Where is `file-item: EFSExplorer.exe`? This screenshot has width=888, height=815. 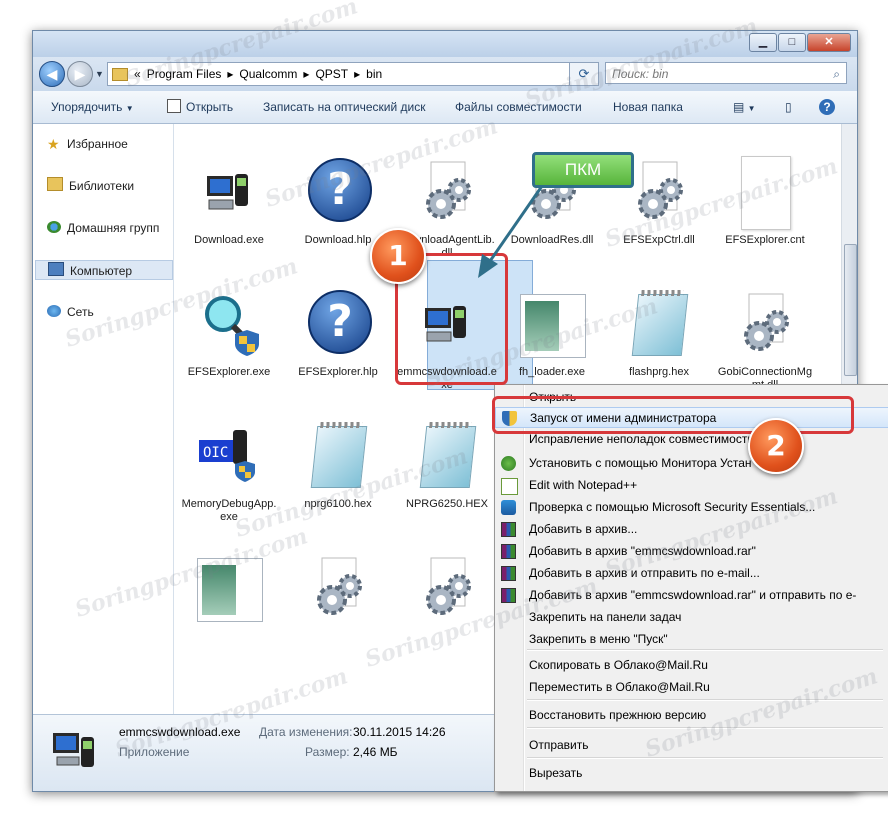 file-item: EFSExplorer.exe is located at coordinates (229, 333).